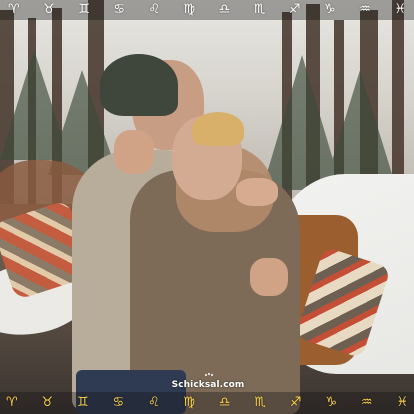  What do you see at coordinates (207, 403) in the screenshot?
I see `zodiac-bar-bottom: ♈ ♉ ♊ ♋ ♌ ♍ ♎ ♏ ♐ ♑ ♒ ♓` at bounding box center [207, 403].